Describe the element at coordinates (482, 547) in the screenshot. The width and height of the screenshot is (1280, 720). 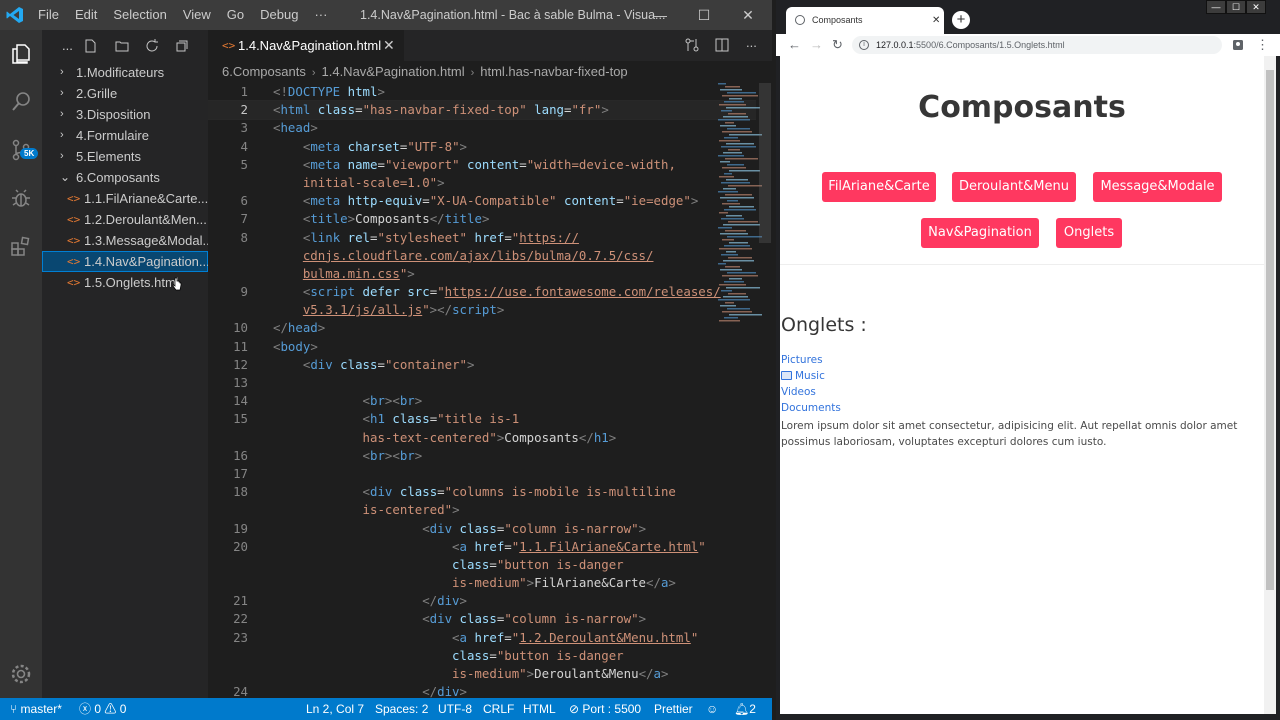
I see `code-line: 20 <a href="1.1.FilAriane&Carte.html"` at that location.